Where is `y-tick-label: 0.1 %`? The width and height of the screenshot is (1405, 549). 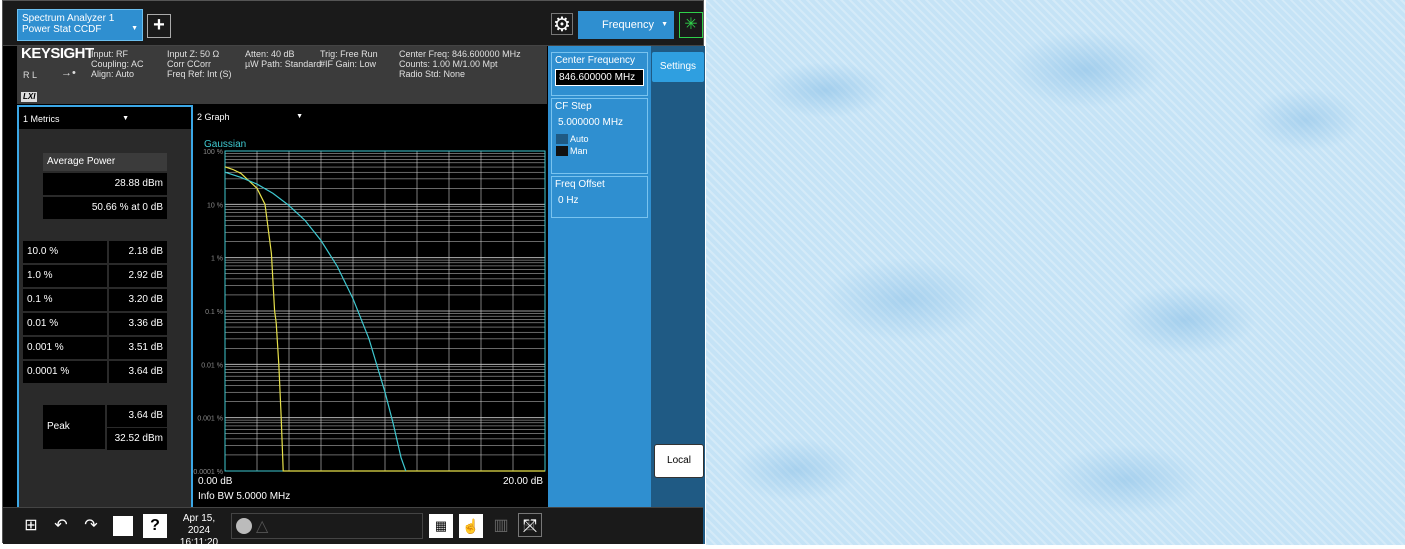
y-tick-label: 0.1 % is located at coordinates (214, 312).